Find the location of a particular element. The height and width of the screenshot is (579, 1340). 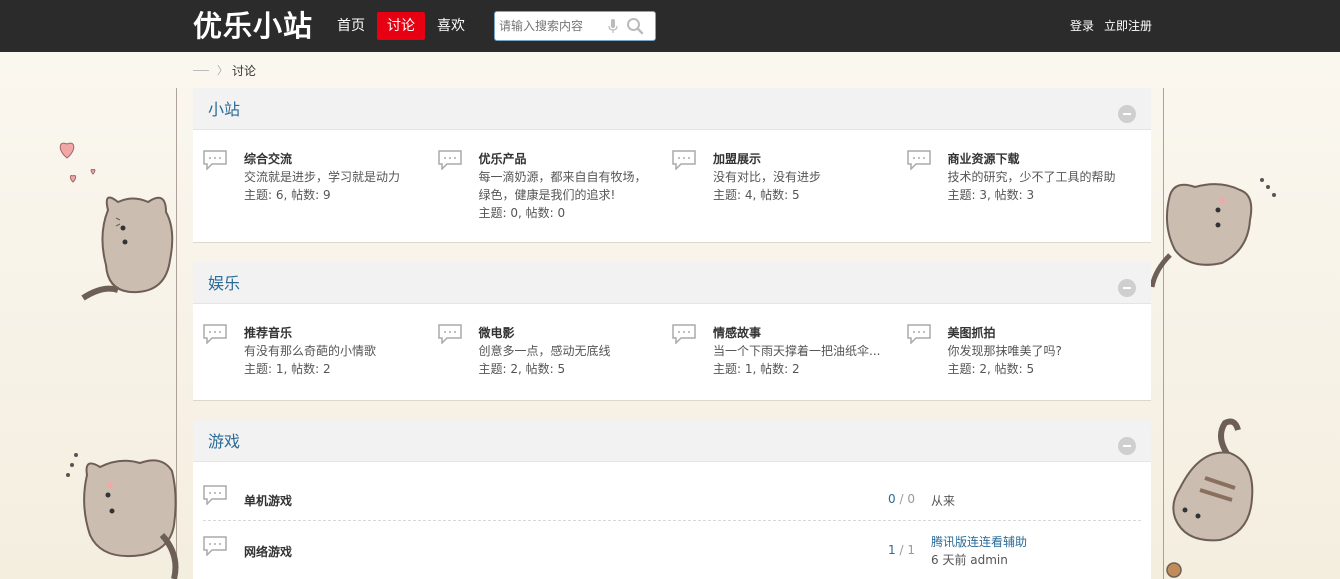

microphone-icon is located at coordinates (613, 26).